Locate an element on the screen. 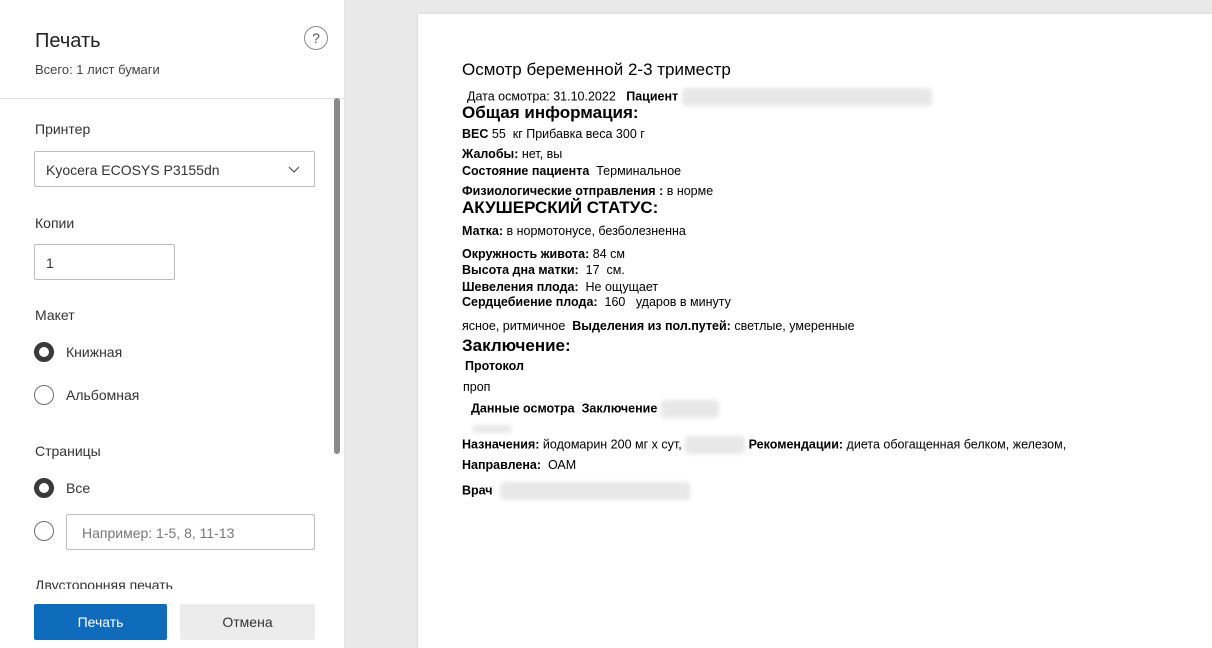 The image size is (1212, 648). pages-range-placeholder: Например: 1-5, 8, 11-13 is located at coordinates (158, 533).